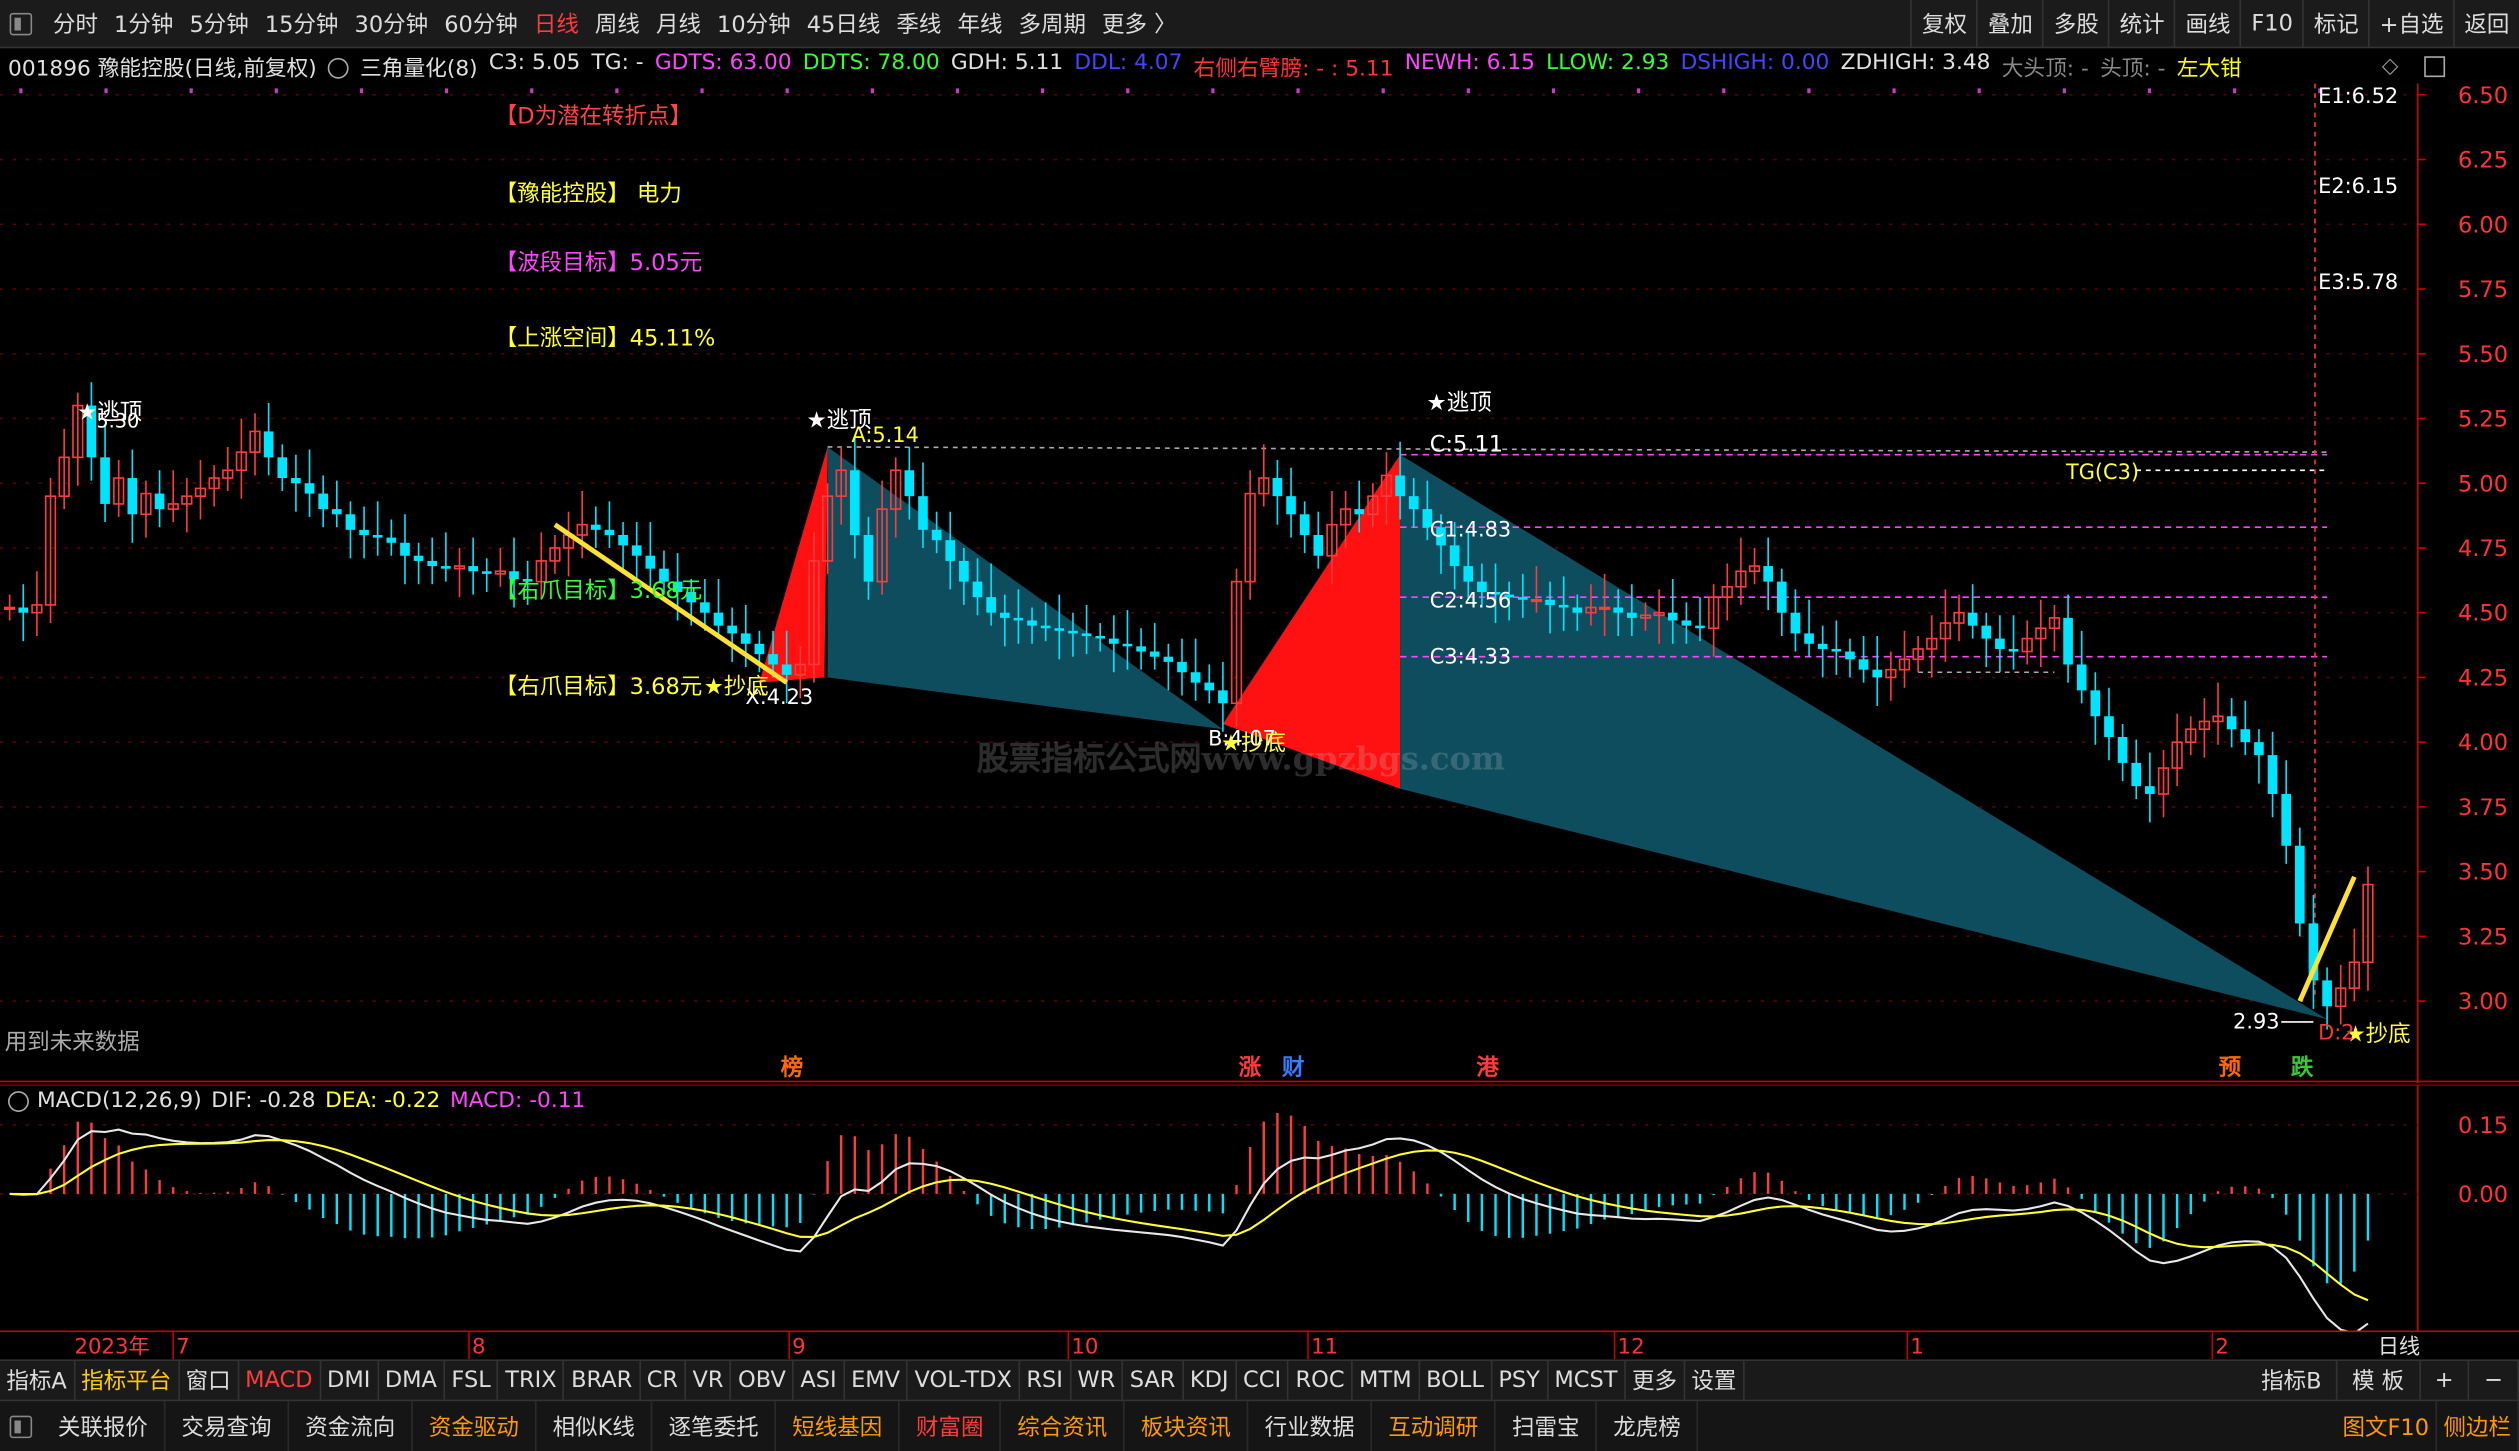 The height and width of the screenshot is (1451, 2519). What do you see at coordinates (2494, 1380) in the screenshot?
I see `indicator-right-3: −` at bounding box center [2494, 1380].